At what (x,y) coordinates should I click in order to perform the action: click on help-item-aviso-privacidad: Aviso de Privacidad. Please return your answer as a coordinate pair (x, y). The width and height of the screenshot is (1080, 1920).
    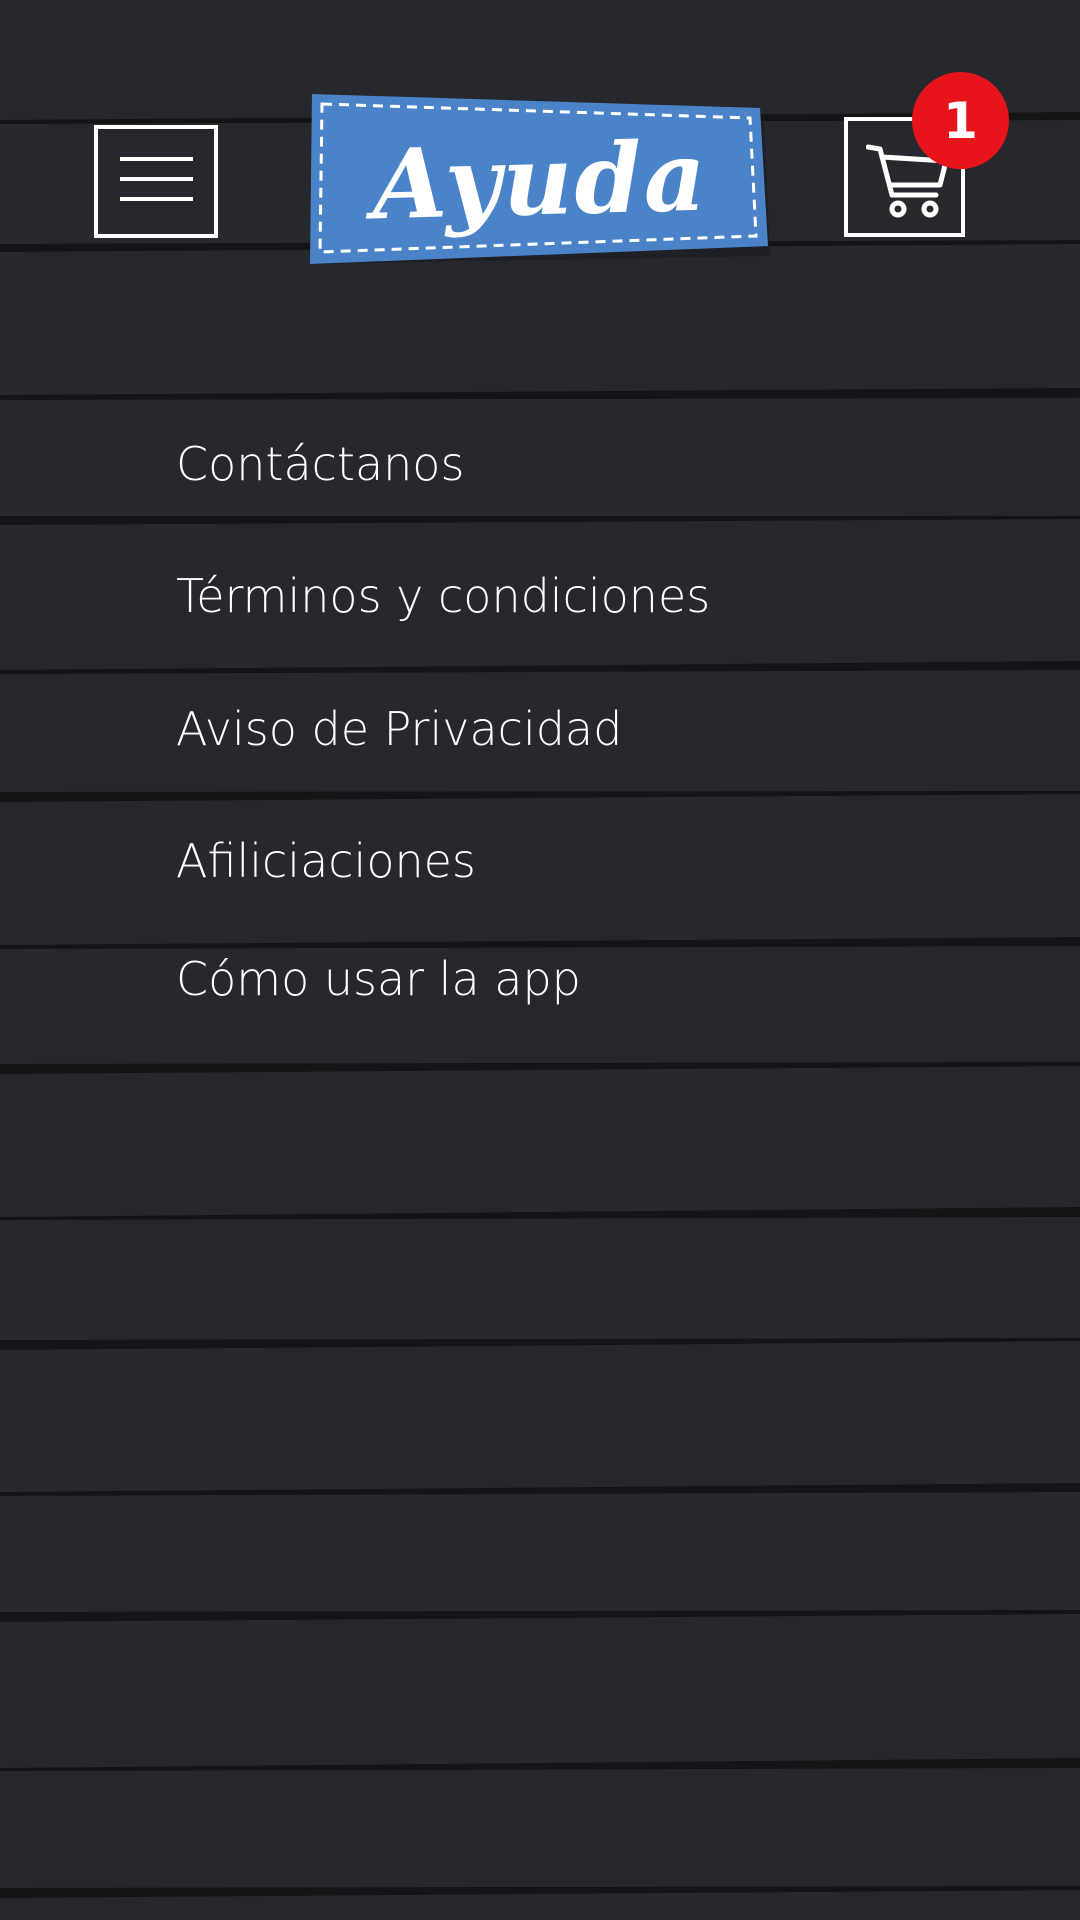
    Looking at the image, I should click on (399, 729).